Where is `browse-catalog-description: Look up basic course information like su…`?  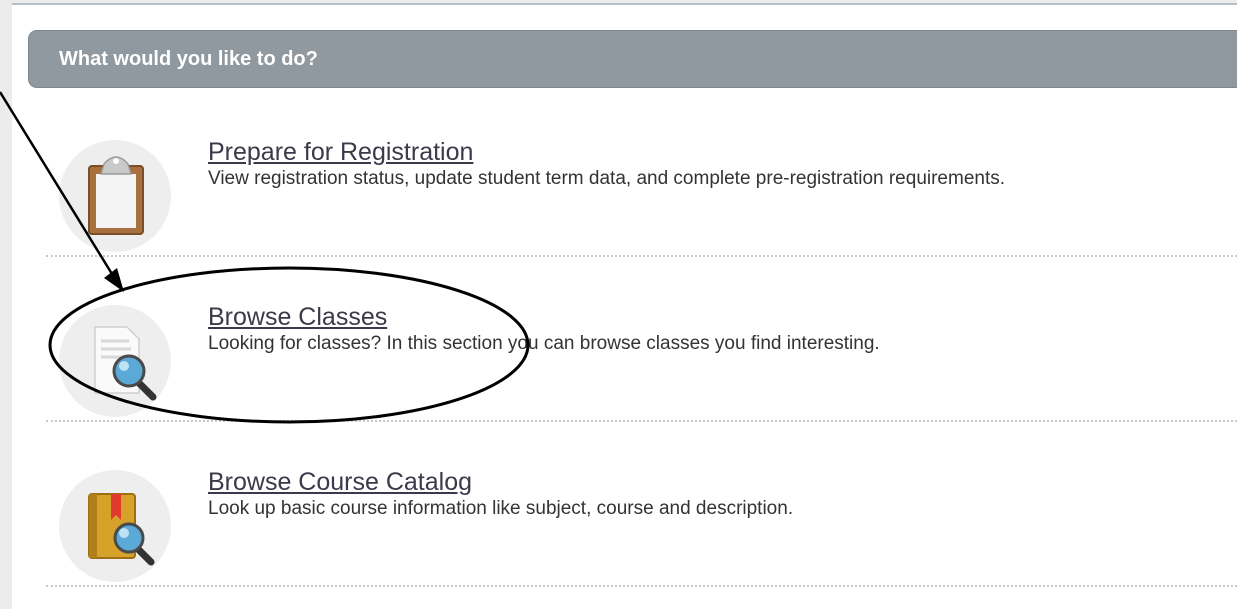
browse-catalog-description: Look up basic course information like su… is located at coordinates (501, 508).